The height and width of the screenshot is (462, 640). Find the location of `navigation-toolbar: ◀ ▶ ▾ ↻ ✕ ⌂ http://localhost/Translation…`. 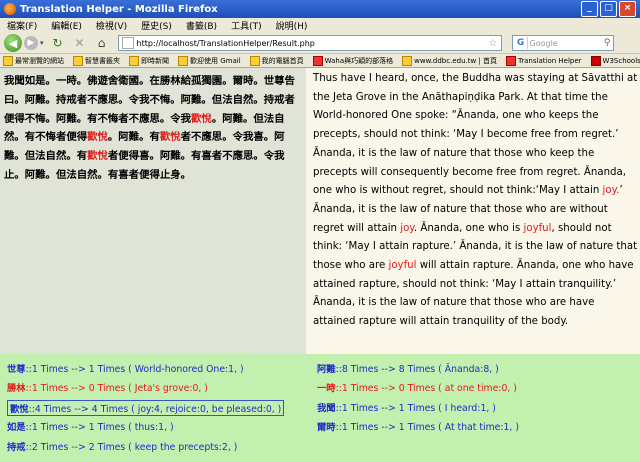

navigation-toolbar: ◀ ▶ ▾ ↻ ✕ ⌂ http://localhost/Translation… is located at coordinates (320, 43).